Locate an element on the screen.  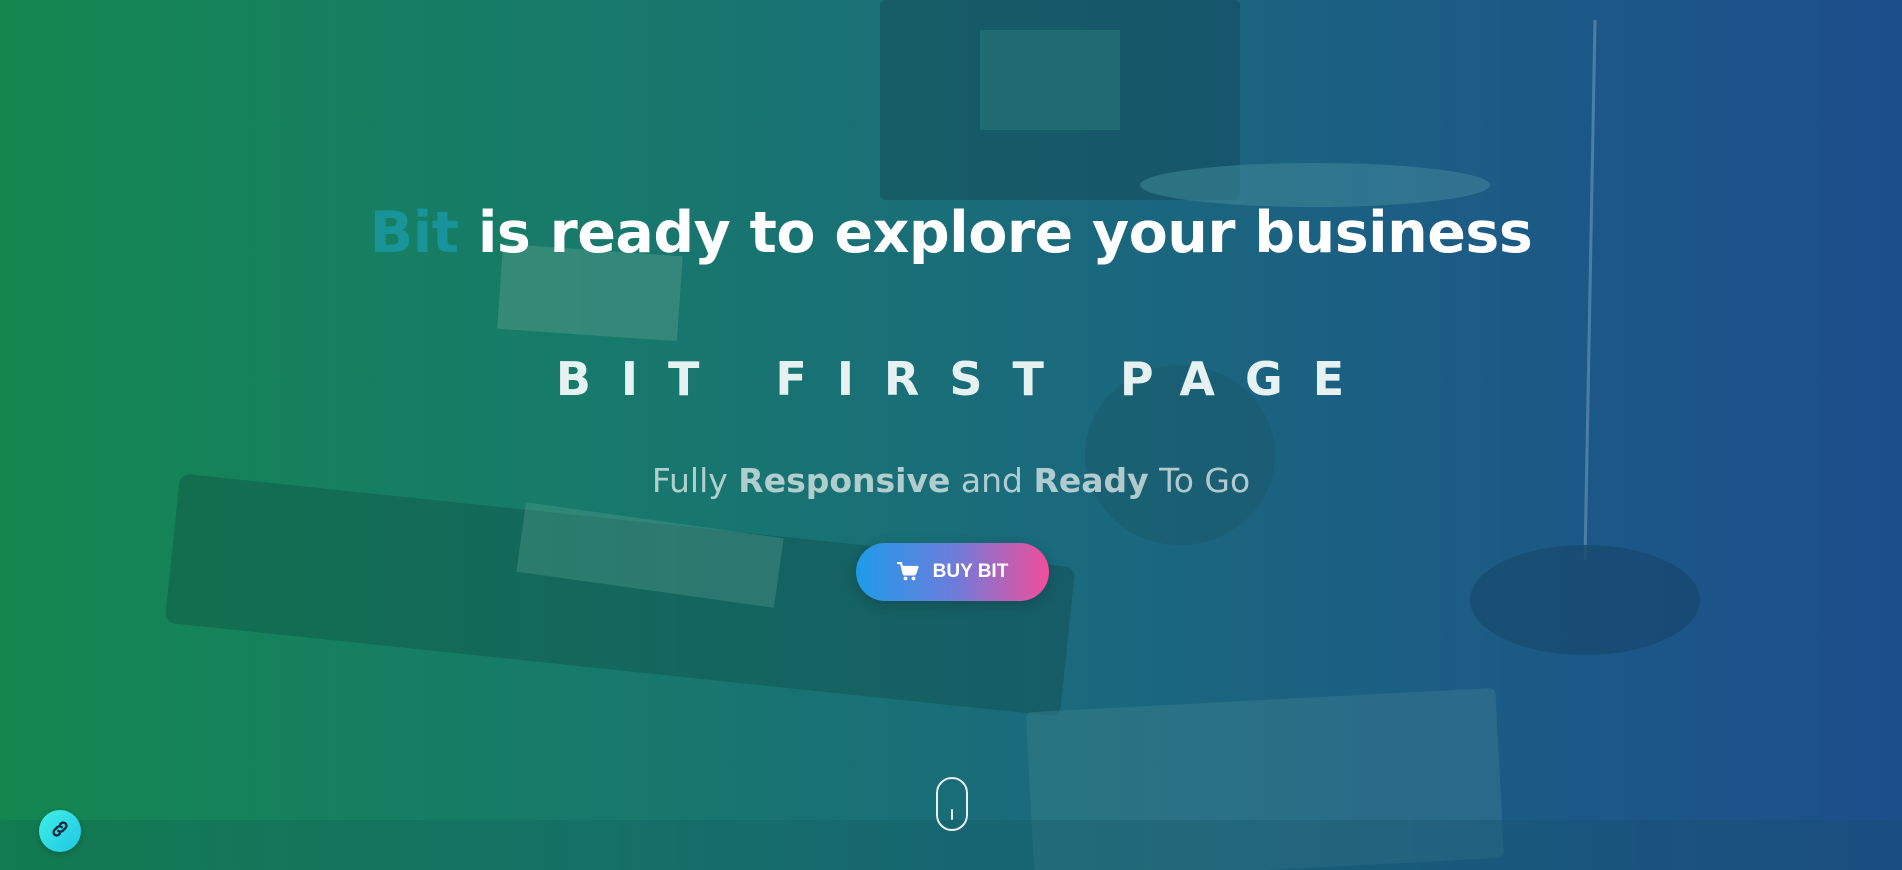
cart-icon is located at coordinates (907, 572).